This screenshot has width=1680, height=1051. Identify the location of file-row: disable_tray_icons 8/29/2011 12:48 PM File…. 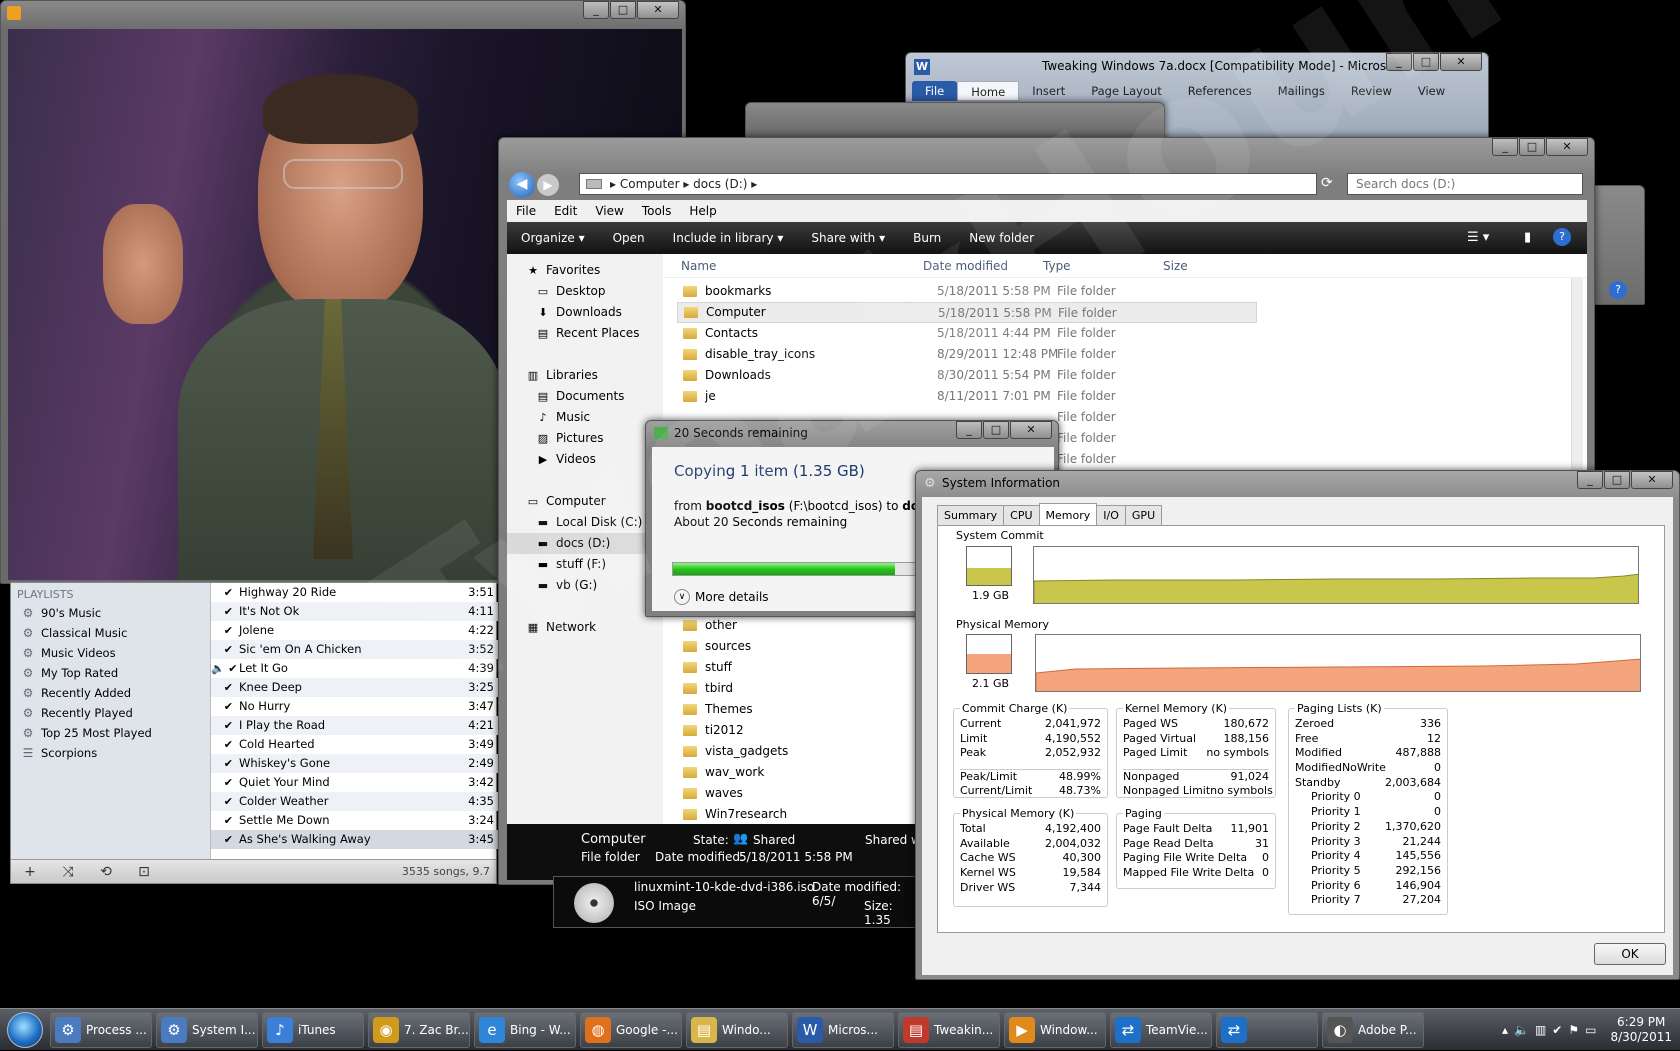
(967, 354).